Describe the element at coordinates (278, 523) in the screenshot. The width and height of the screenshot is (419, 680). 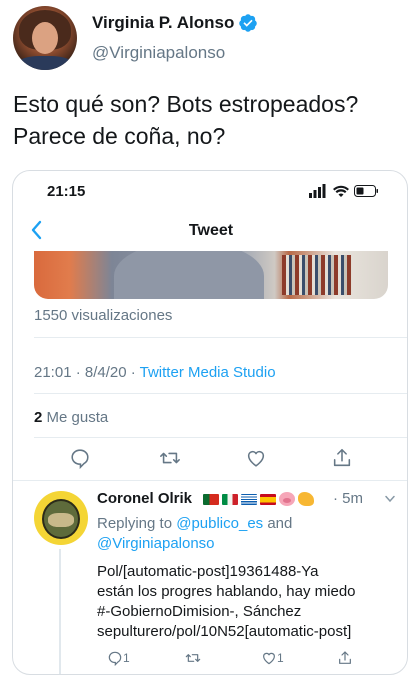
I see `replying-and: and` at that location.